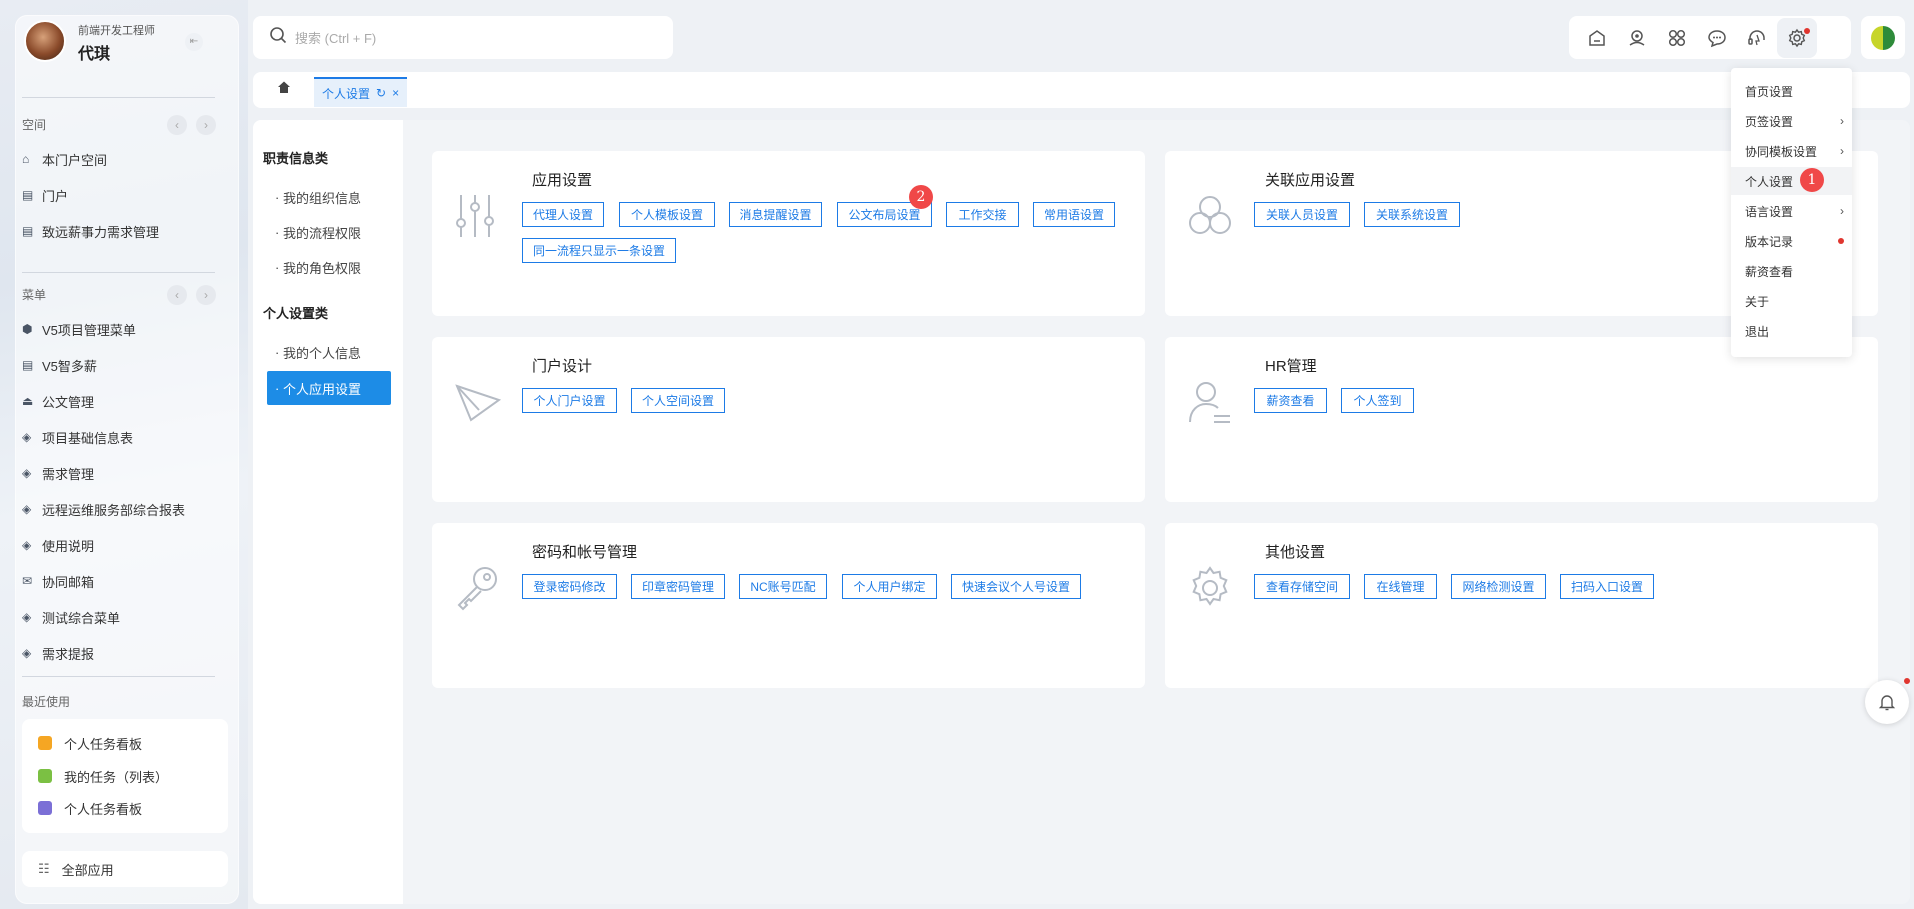 The width and height of the screenshot is (1914, 909). What do you see at coordinates (1769, 271) in the screenshot?
I see `dropdown-item-label: 薪资查看` at bounding box center [1769, 271].